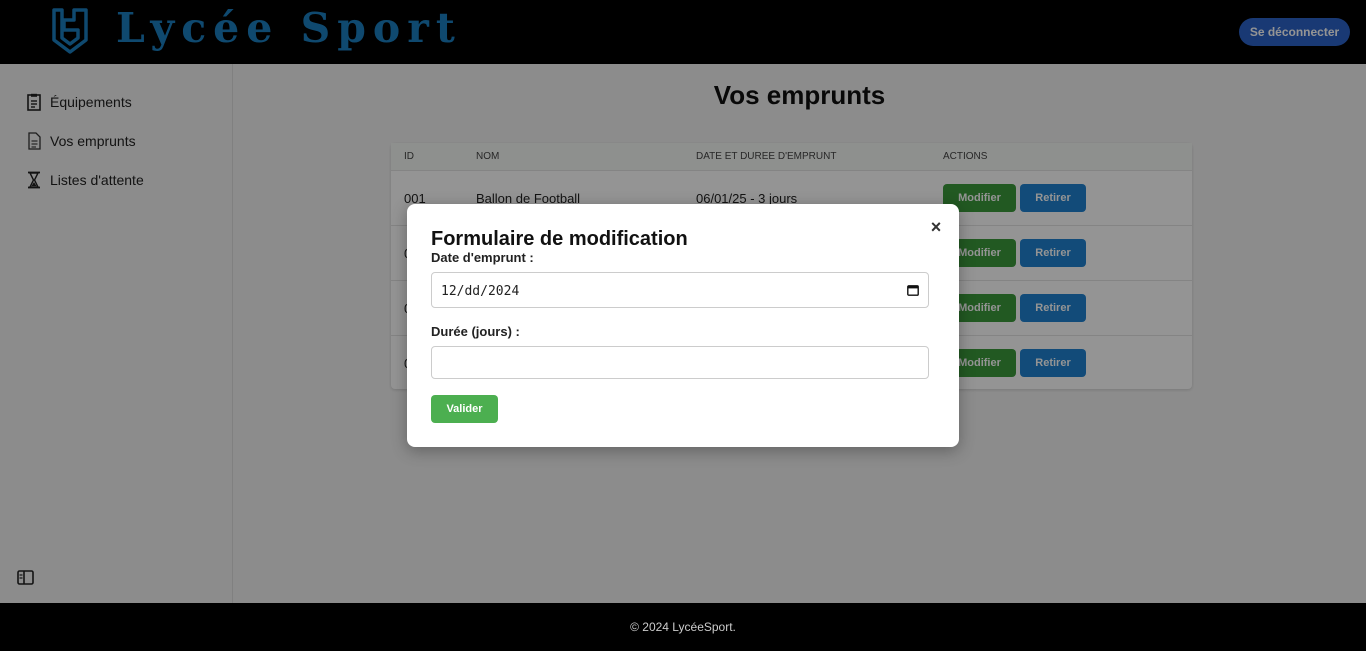 The image size is (1366, 651). Describe the element at coordinates (559, 239) in the screenshot. I see `modal-title: Formulaire de modification` at that location.